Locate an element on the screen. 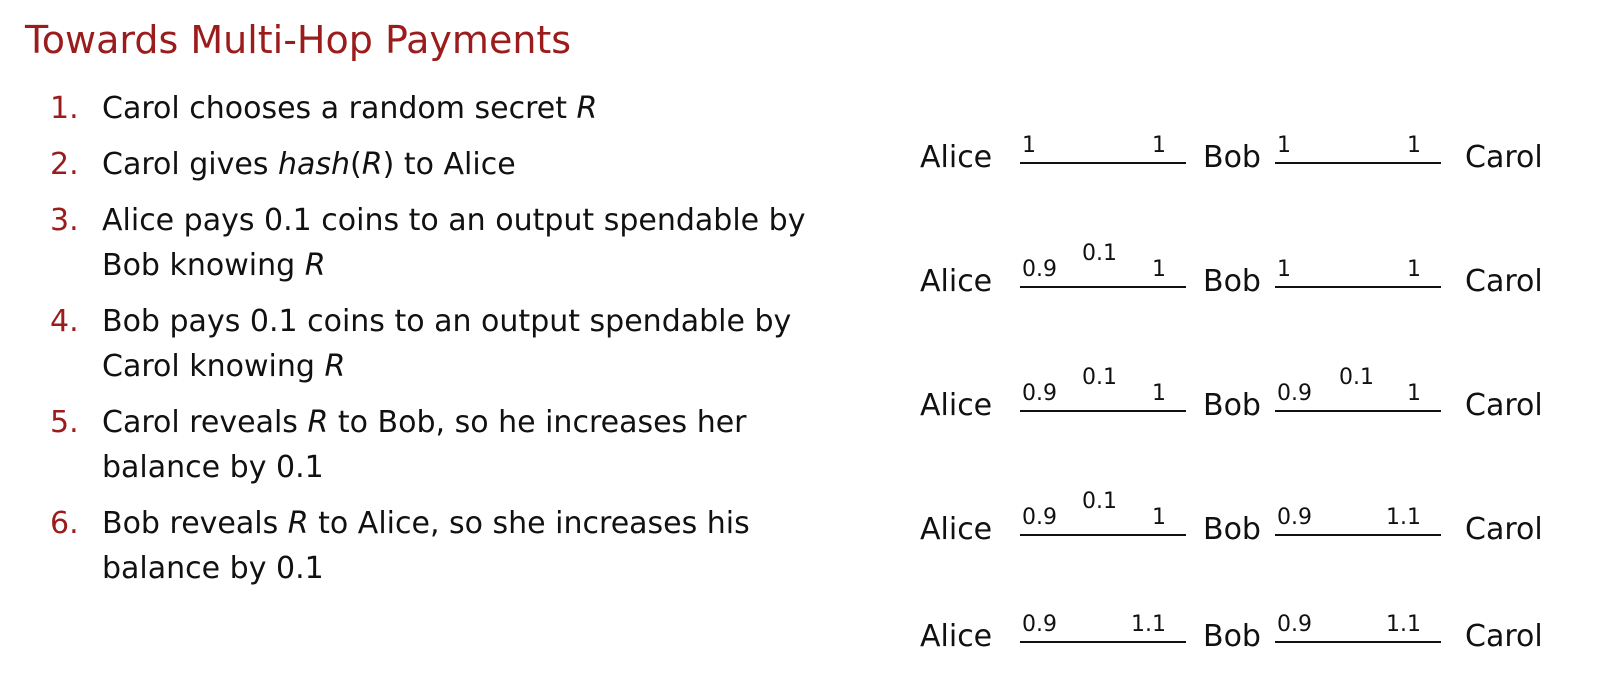 This screenshot has width=1616, height=690. step-item-2: 2. Carol gives hash(R) to Alice is located at coordinates (430, 164).